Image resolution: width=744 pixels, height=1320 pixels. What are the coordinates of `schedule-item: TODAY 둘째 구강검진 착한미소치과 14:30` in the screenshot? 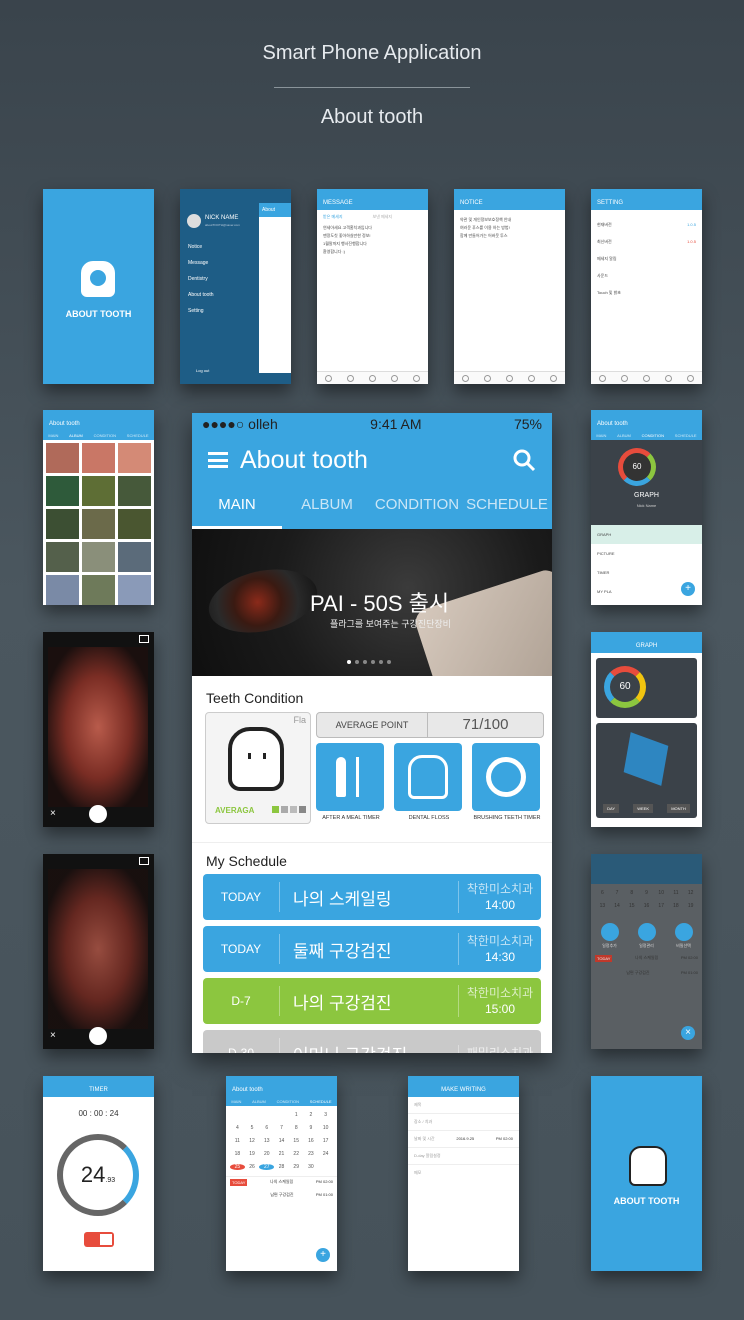 It's located at (372, 949).